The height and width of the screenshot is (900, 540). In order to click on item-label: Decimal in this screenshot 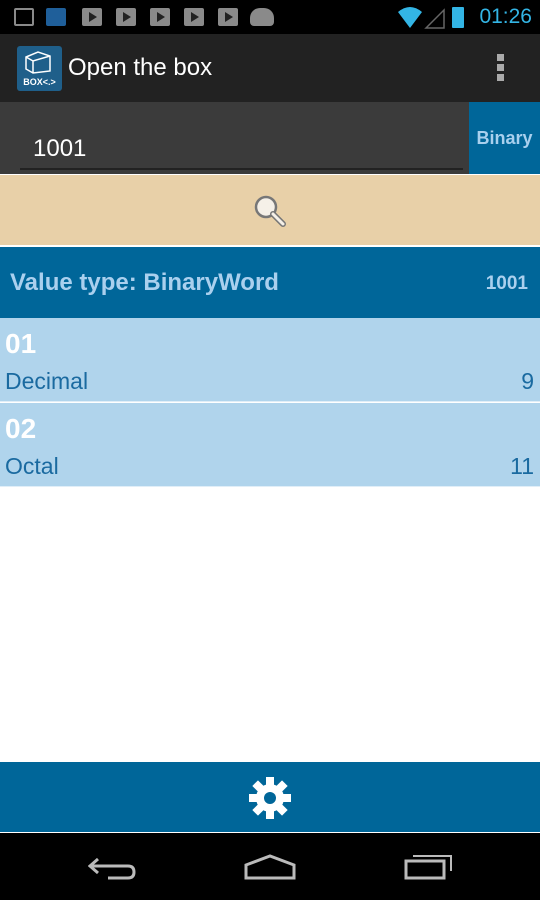, I will do `click(47, 381)`.